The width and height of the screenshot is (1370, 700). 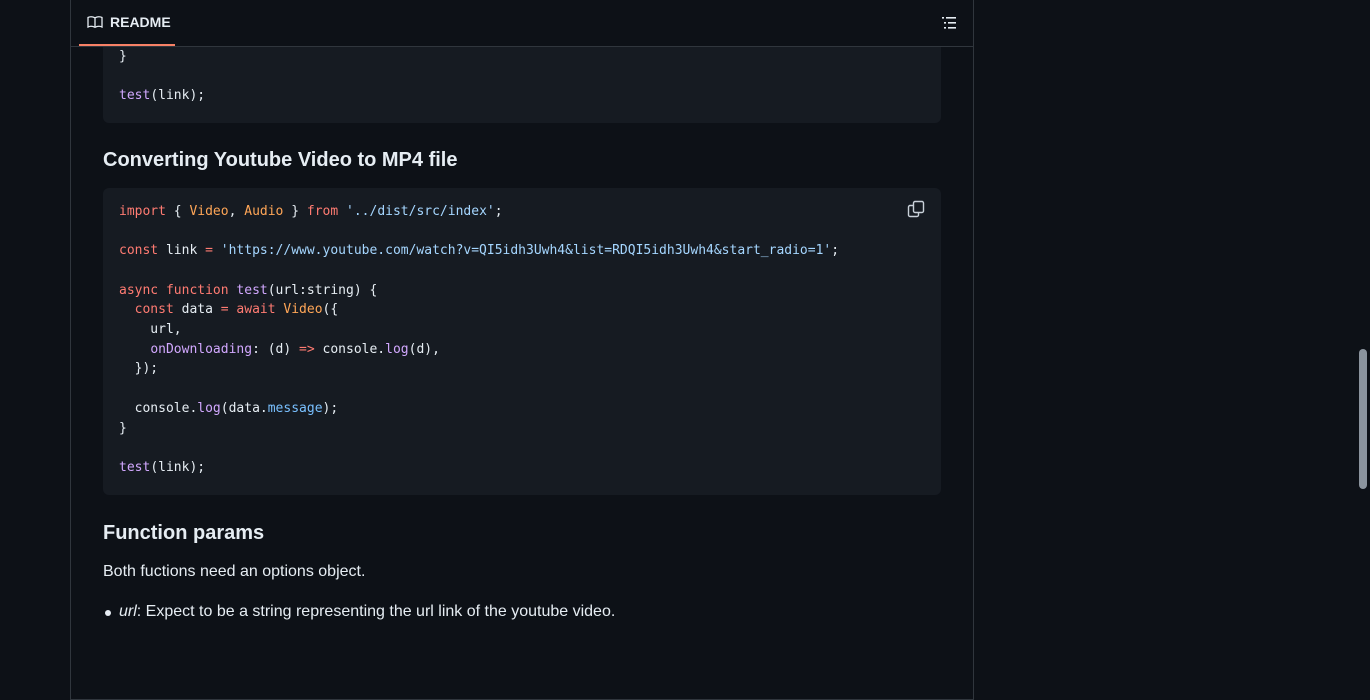 What do you see at coordinates (949, 23) in the screenshot?
I see `list-outline-icon` at bounding box center [949, 23].